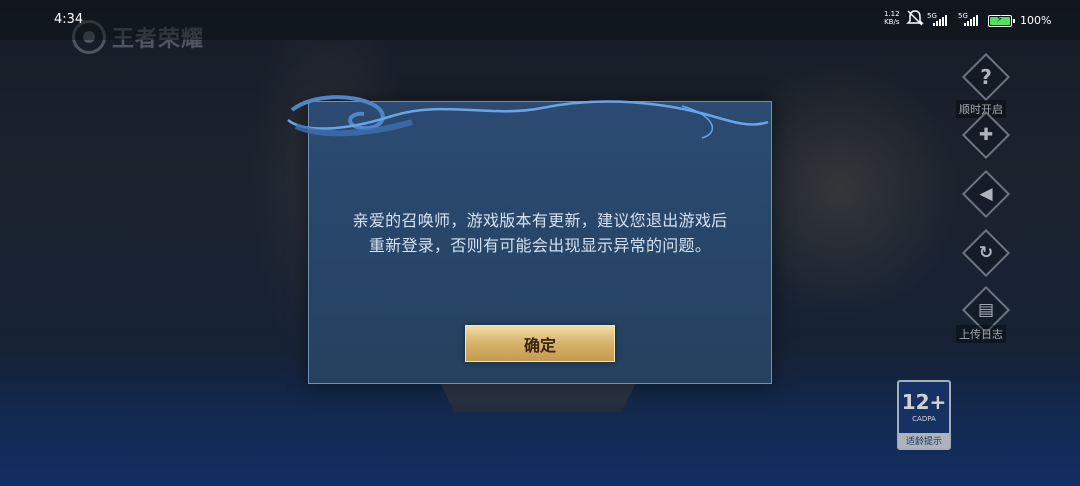  I want to click on sim1-signal-icon, so click(940, 20).